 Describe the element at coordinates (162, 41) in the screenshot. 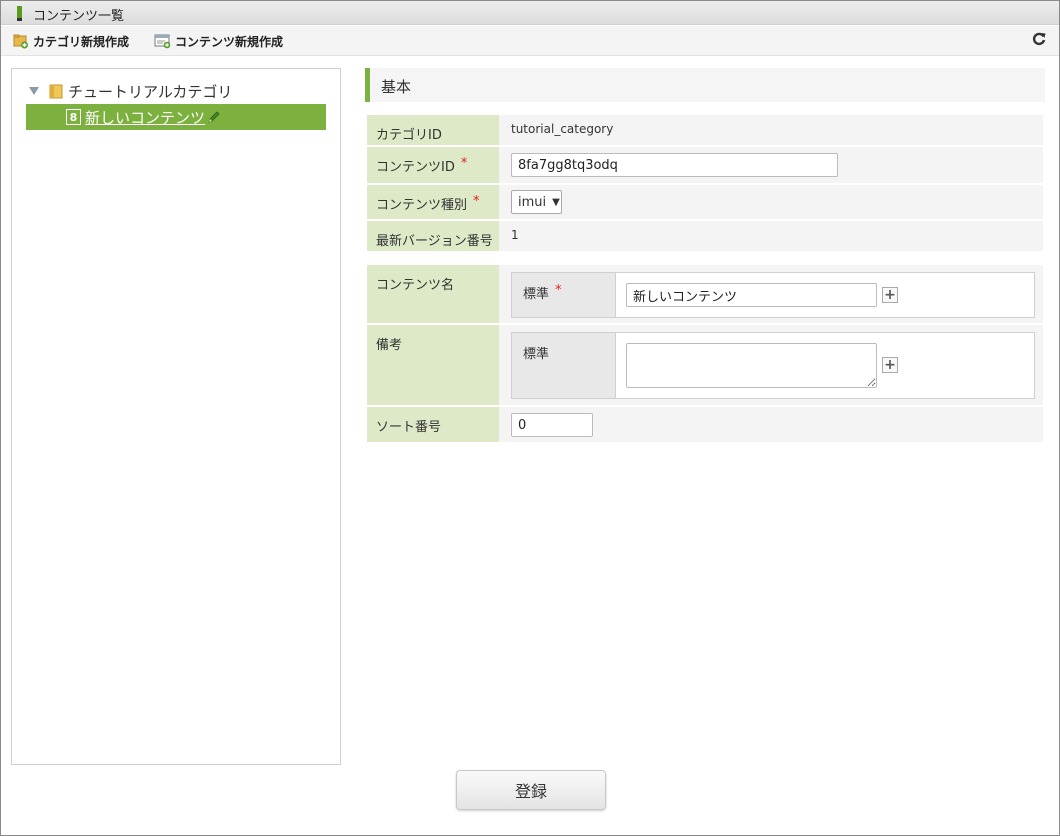

I see `content-add-icon` at that location.